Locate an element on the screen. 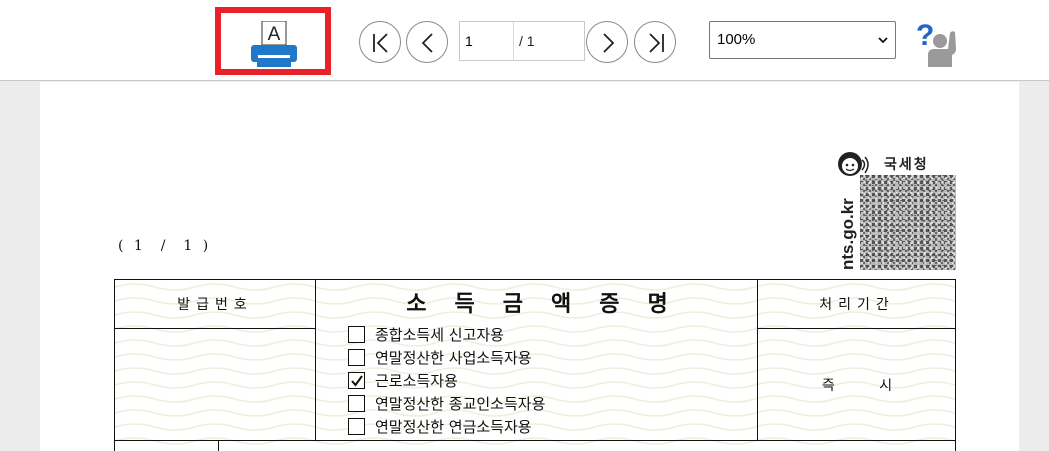  print-icon: A is located at coordinates (274, 44).